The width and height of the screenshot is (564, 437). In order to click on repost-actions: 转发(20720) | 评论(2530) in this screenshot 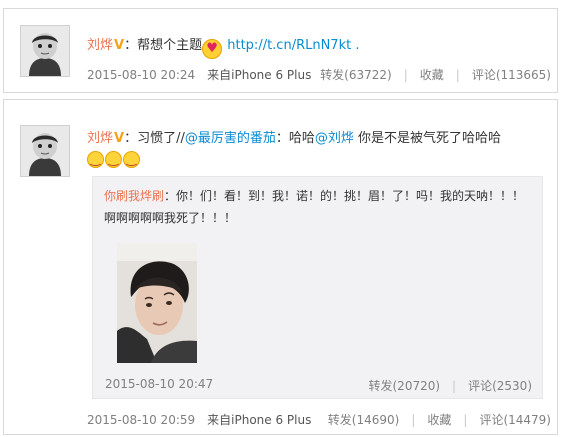, I will do `click(451, 385)`.